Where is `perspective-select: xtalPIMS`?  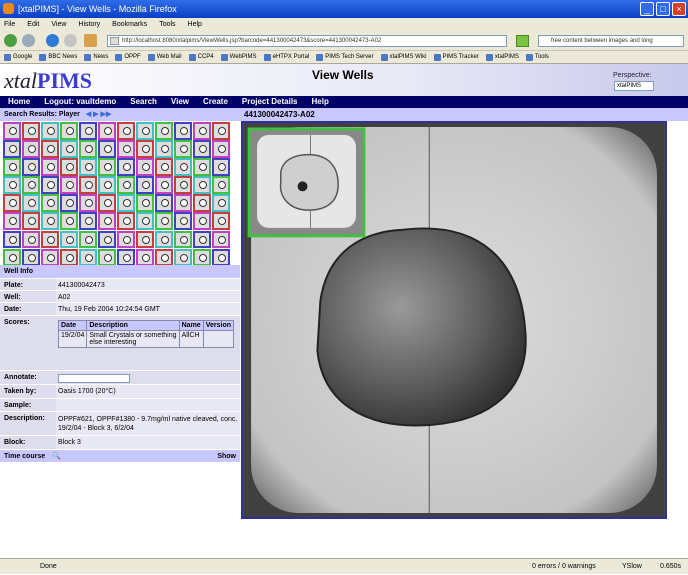
perspective-select: xtalPIMS is located at coordinates (634, 86).